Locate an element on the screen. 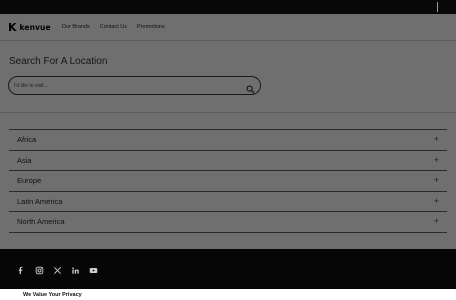 This screenshot has width=456, height=300. region-row-africa: Africa + is located at coordinates (228, 140).